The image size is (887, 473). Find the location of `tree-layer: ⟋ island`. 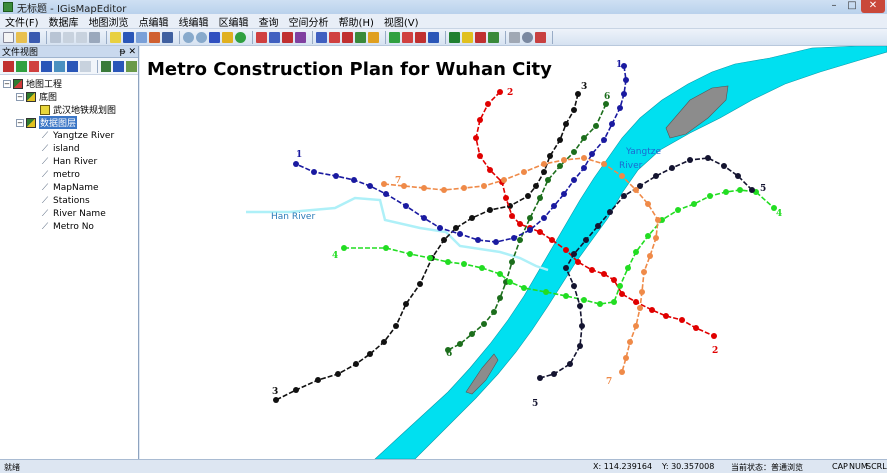

tree-layer: ⟋ island is located at coordinates (60, 148).